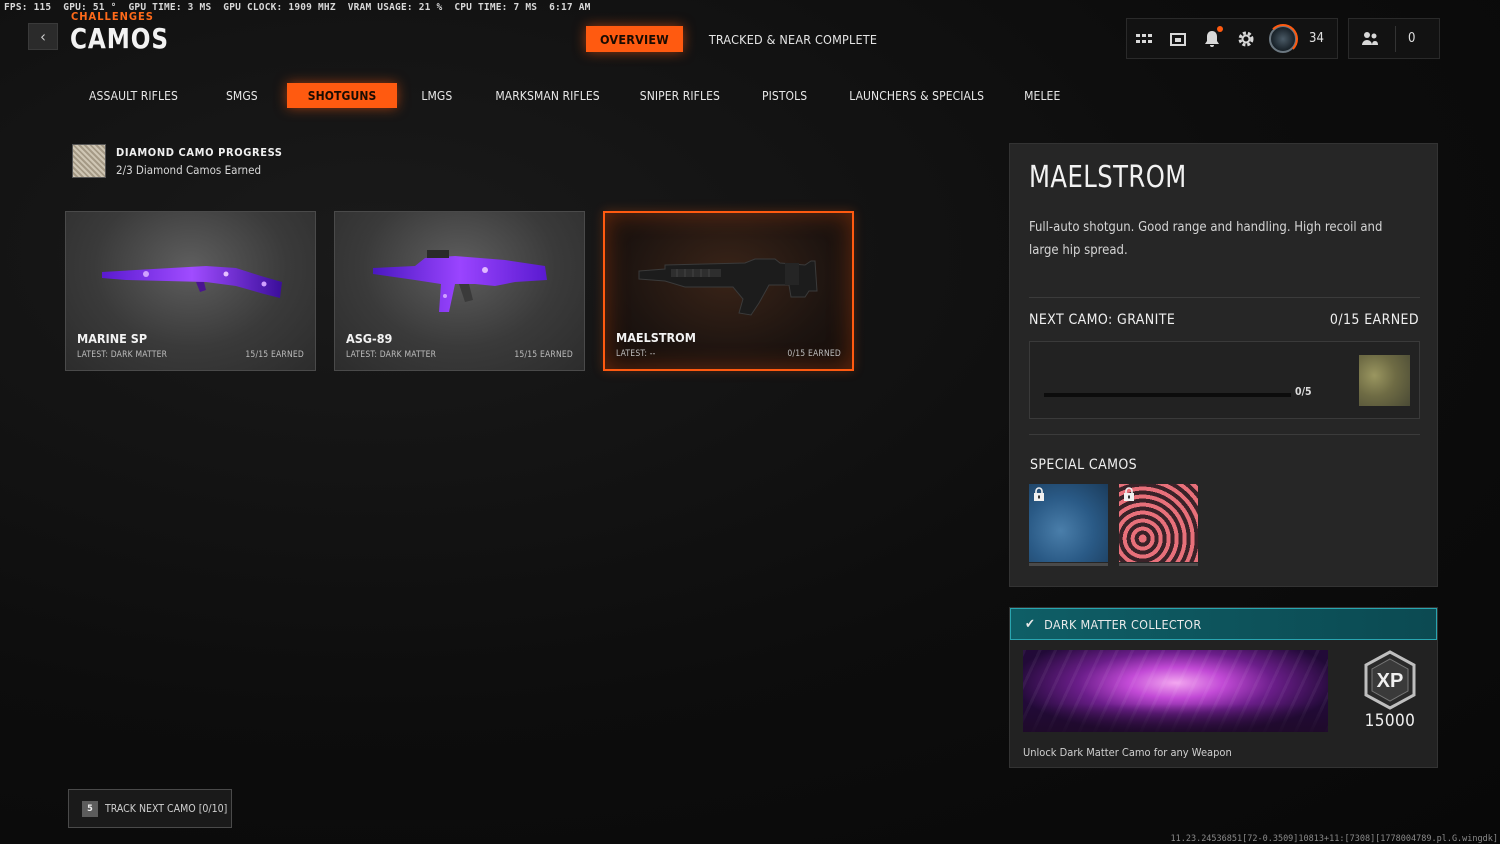 The width and height of the screenshot is (1500, 844). What do you see at coordinates (1224, 380) in the screenshot?
I see `next-camo-card: 0/5` at bounding box center [1224, 380].